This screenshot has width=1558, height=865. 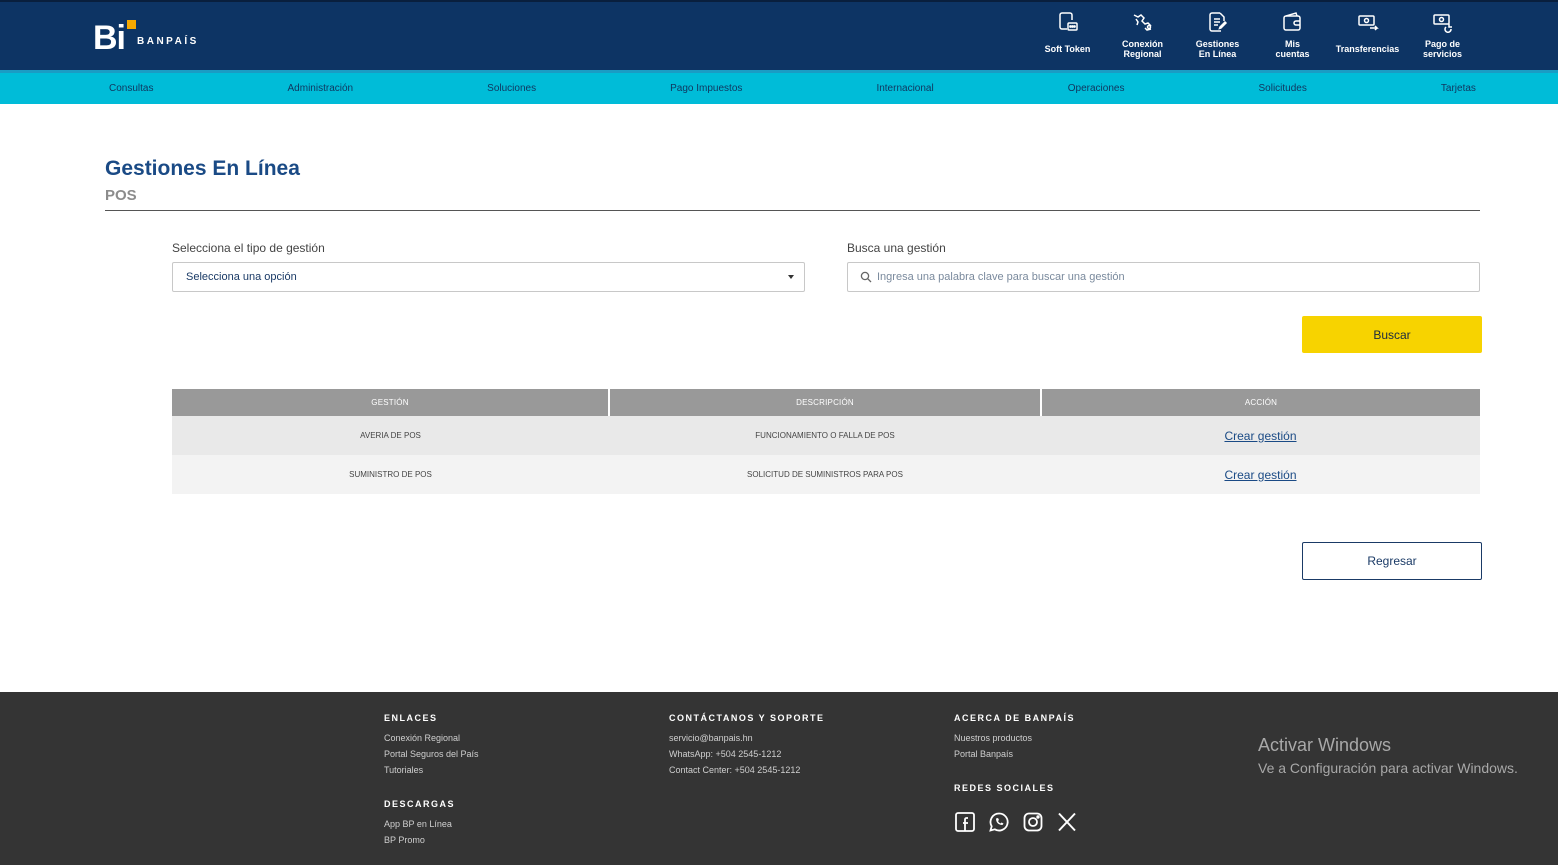 What do you see at coordinates (791, 277) in the screenshot?
I see `chevron-down-icon` at bounding box center [791, 277].